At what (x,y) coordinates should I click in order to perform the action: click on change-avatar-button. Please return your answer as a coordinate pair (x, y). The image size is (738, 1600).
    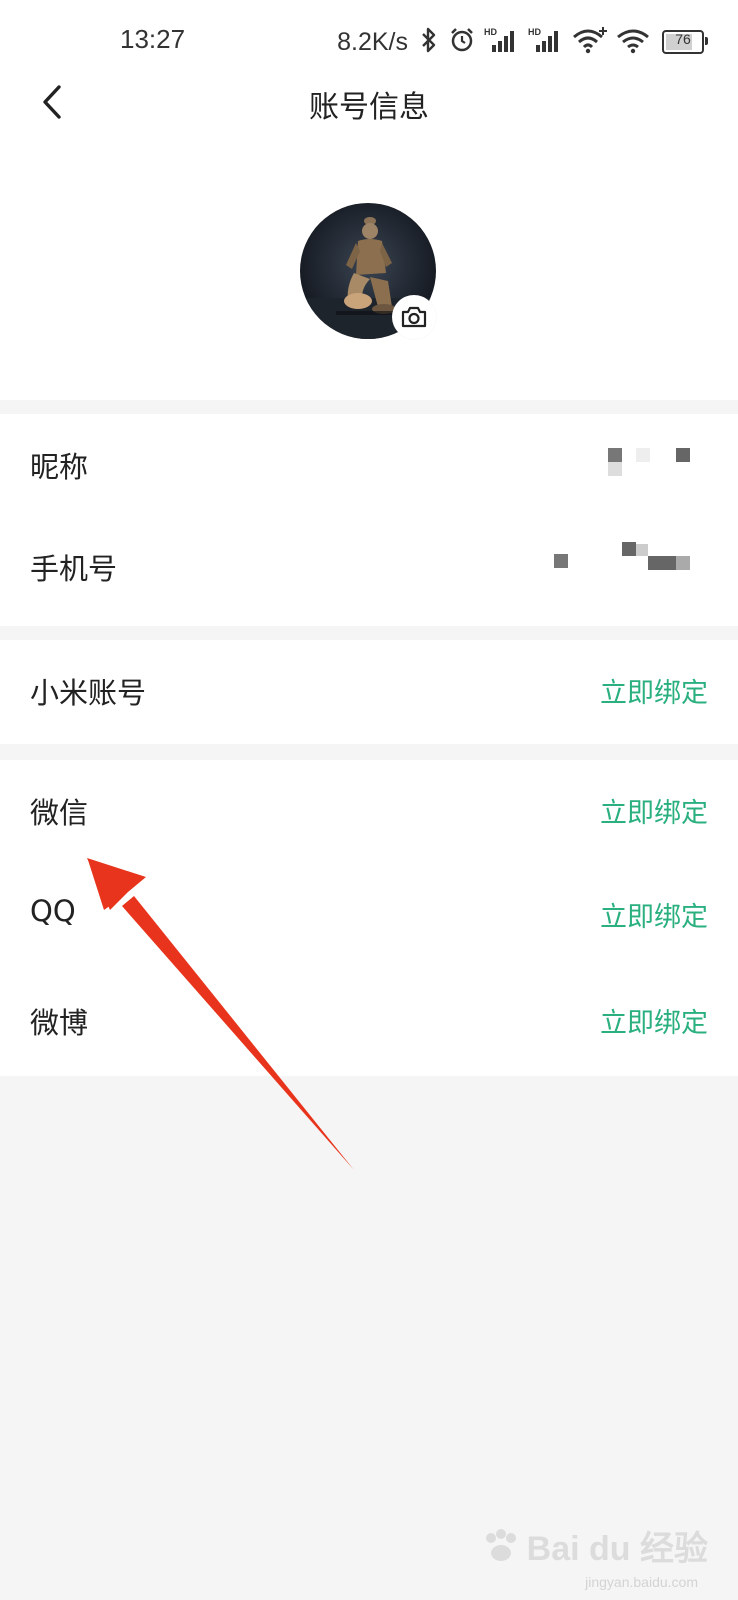
    Looking at the image, I should click on (414, 317).